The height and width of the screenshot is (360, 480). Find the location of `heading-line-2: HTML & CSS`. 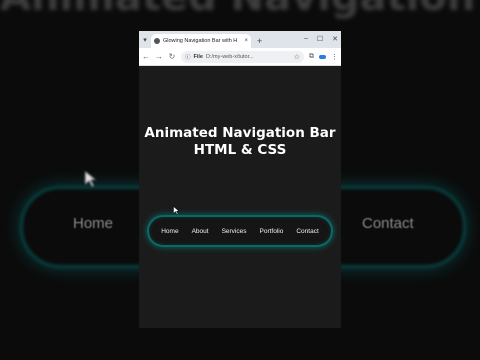

heading-line-2: HTML & CSS is located at coordinates (240, 150).